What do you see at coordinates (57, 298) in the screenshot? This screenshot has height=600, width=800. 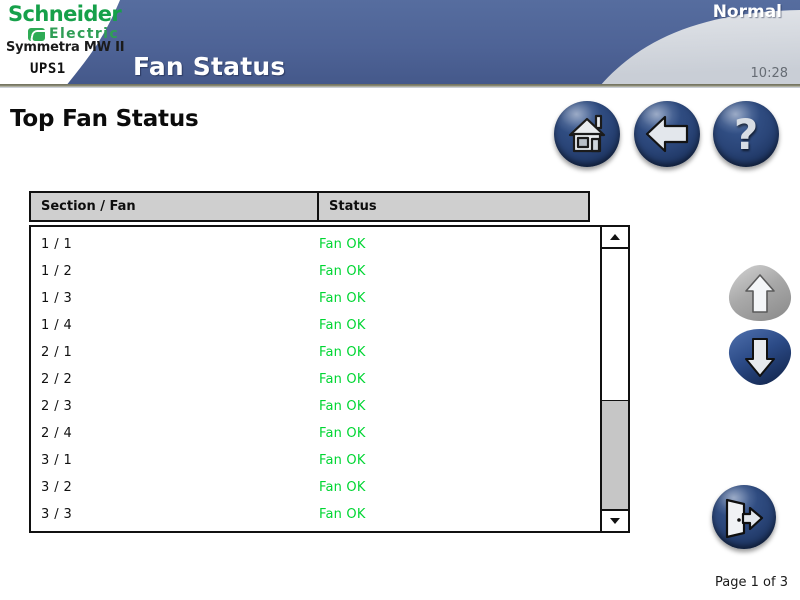 I see `cell-section-fan: 1 / 3` at bounding box center [57, 298].